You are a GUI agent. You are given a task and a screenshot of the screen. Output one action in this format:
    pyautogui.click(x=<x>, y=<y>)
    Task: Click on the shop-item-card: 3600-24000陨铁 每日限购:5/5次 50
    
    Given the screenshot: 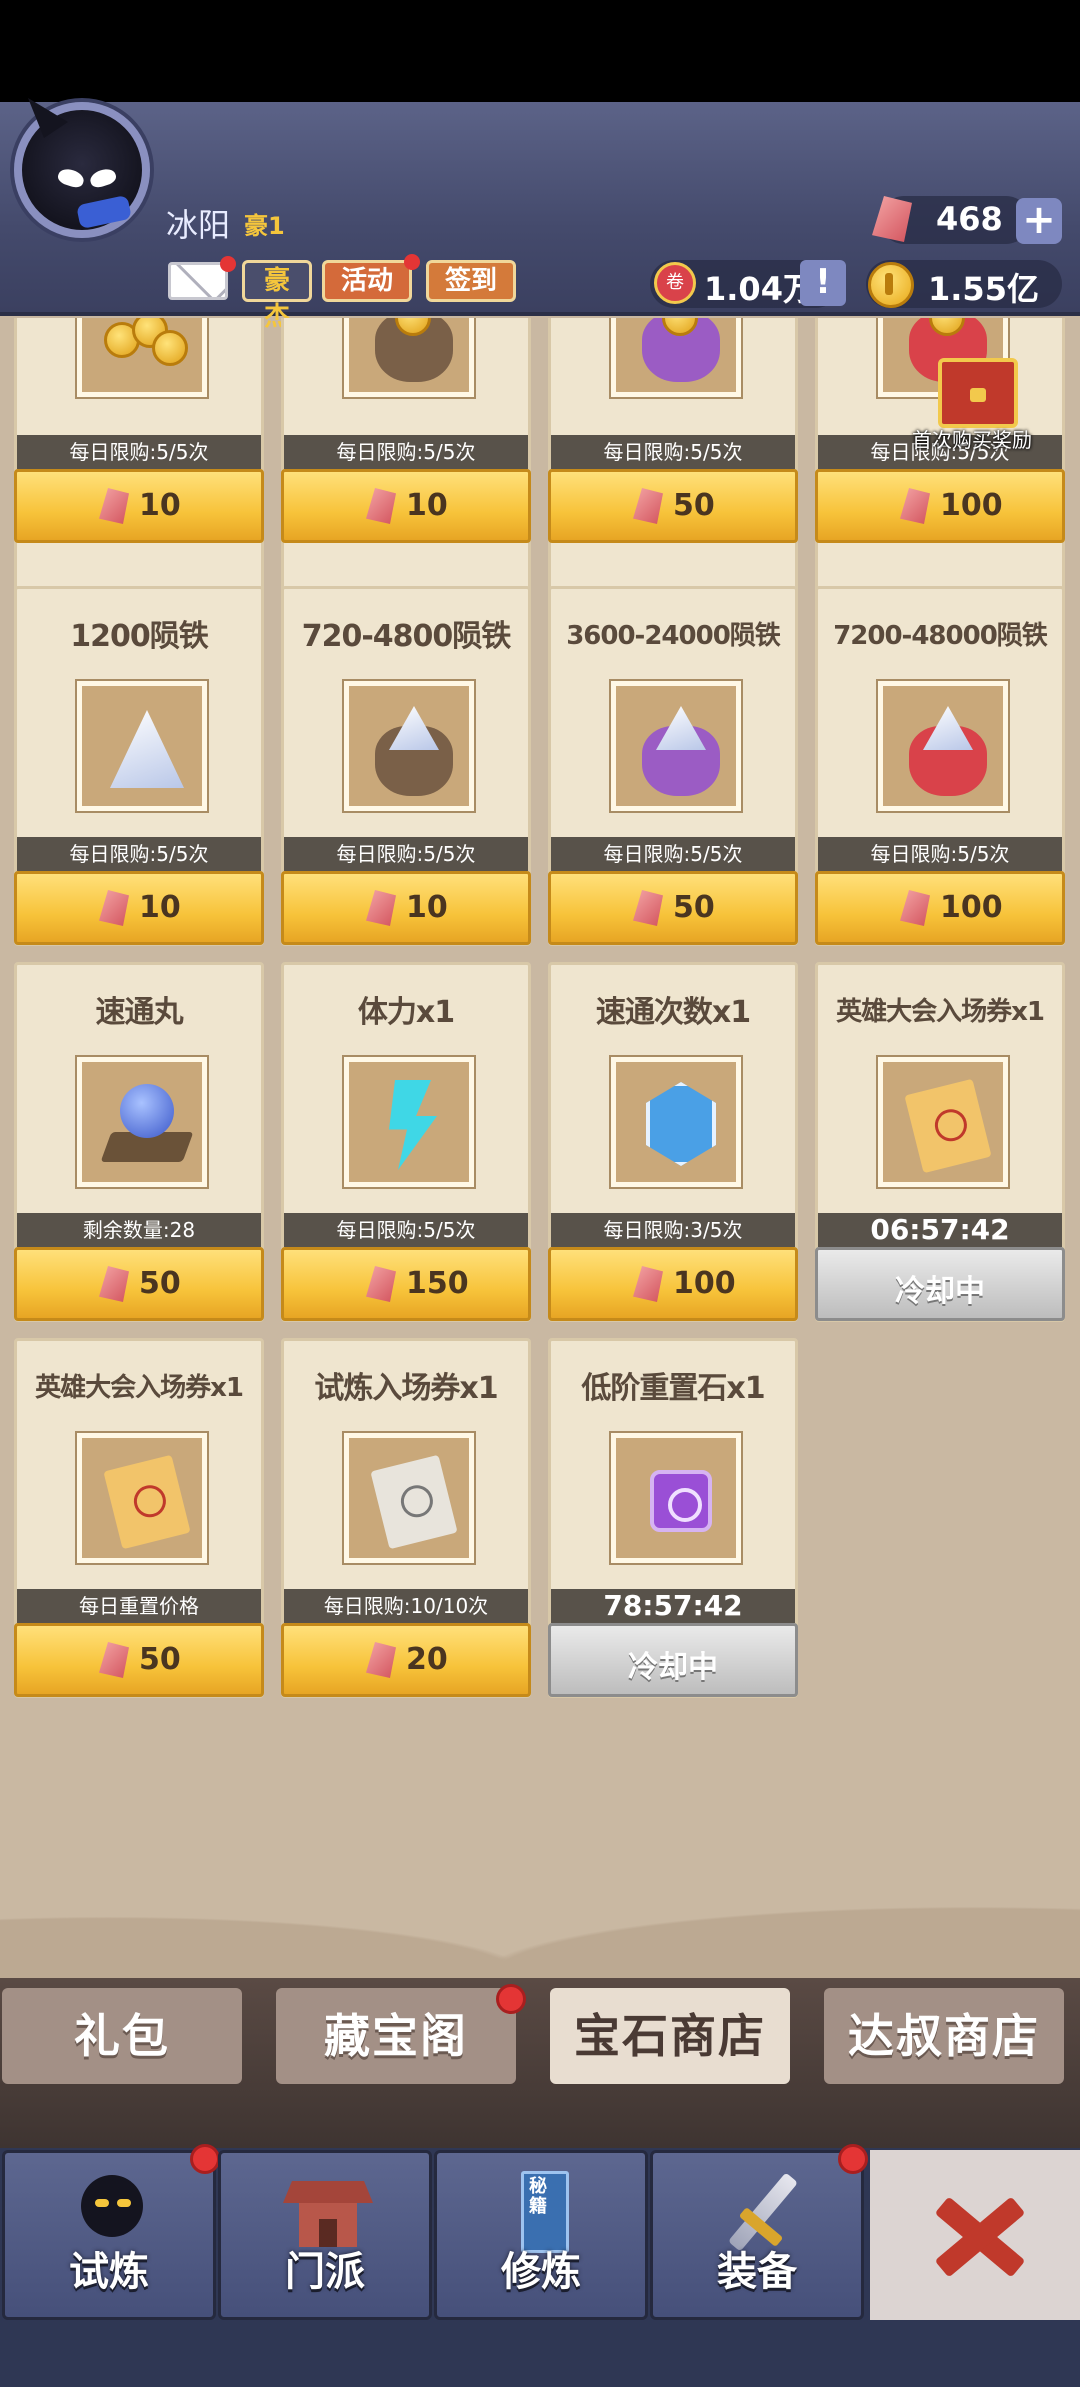 What is the action you would take?
    pyautogui.click(x=673, y=766)
    